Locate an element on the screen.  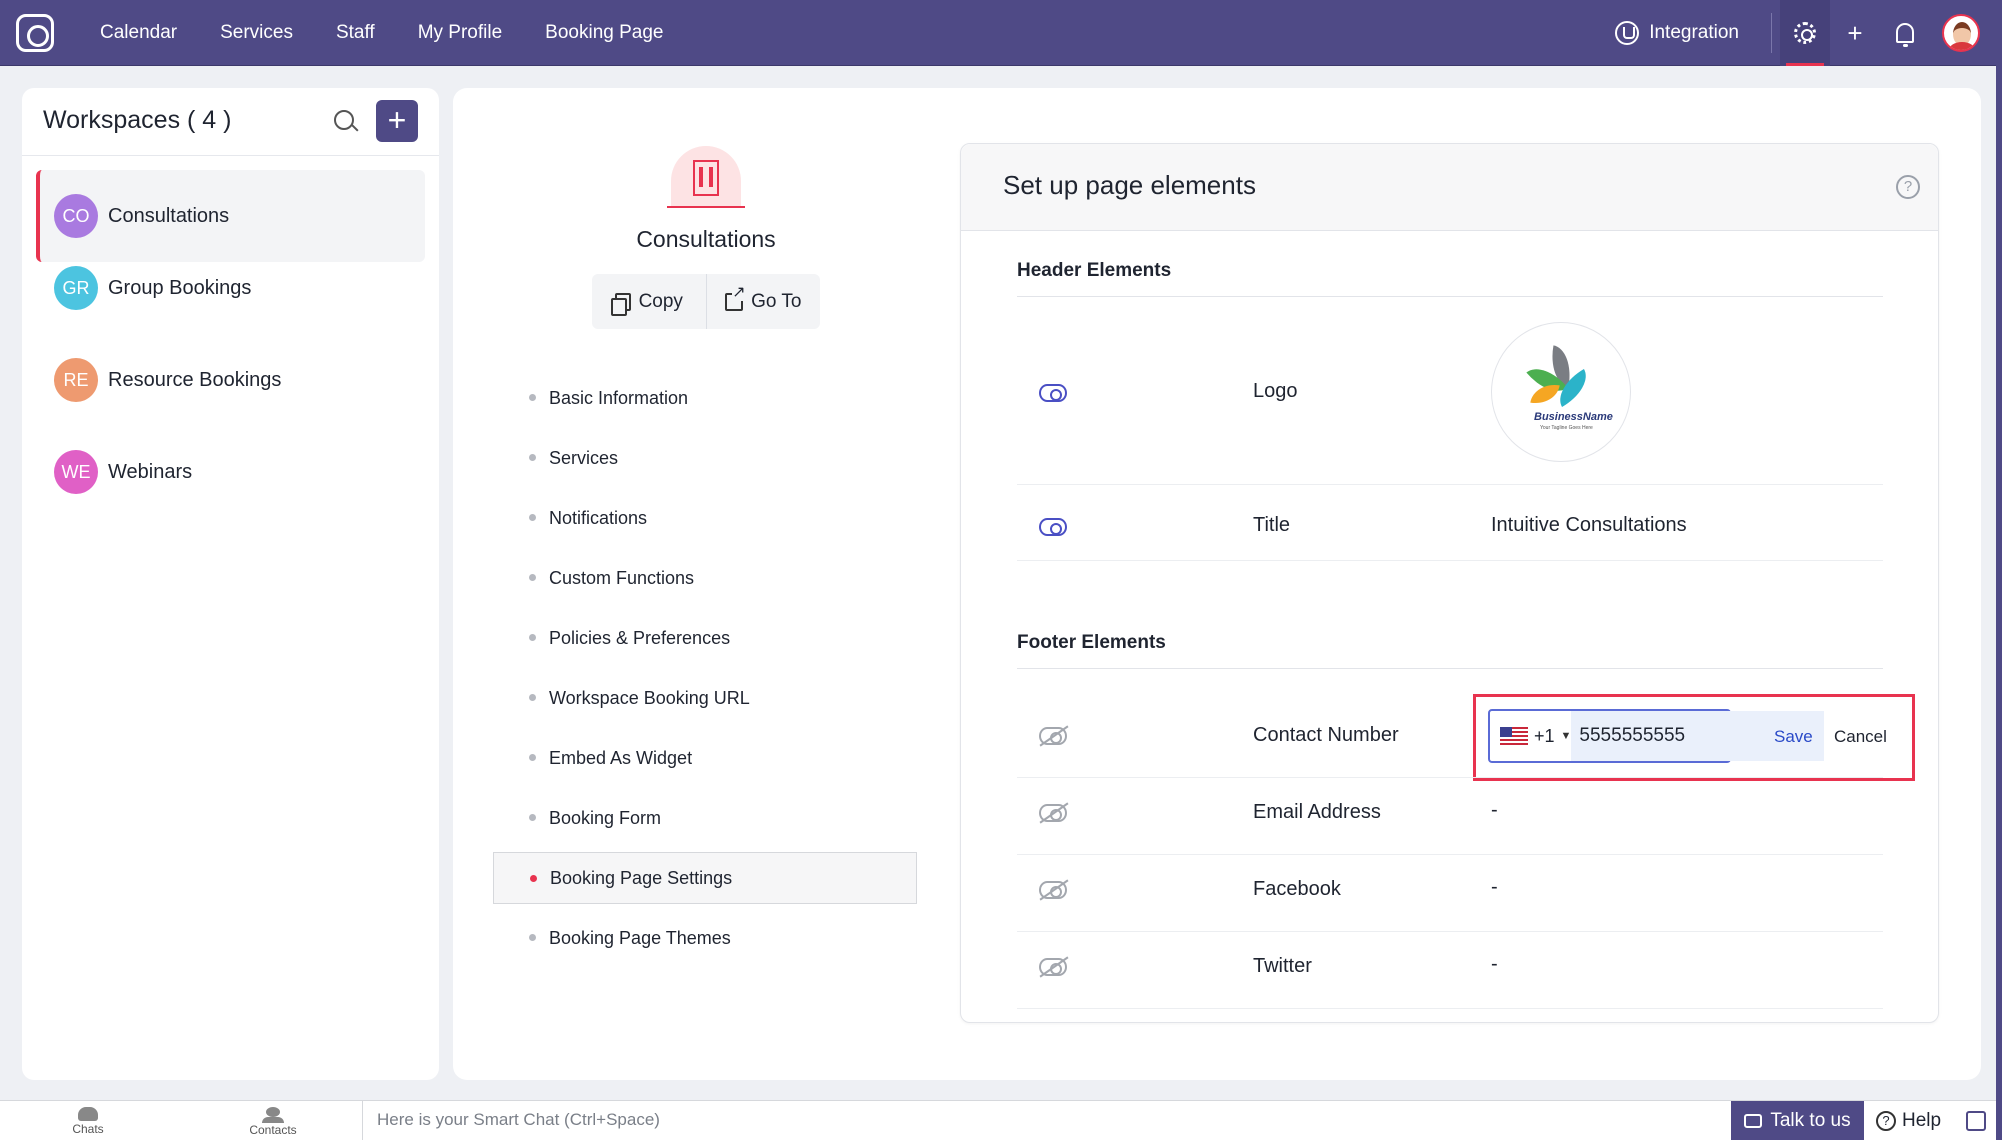
workspace-actions: Copy Go To is located at coordinates (706, 301).